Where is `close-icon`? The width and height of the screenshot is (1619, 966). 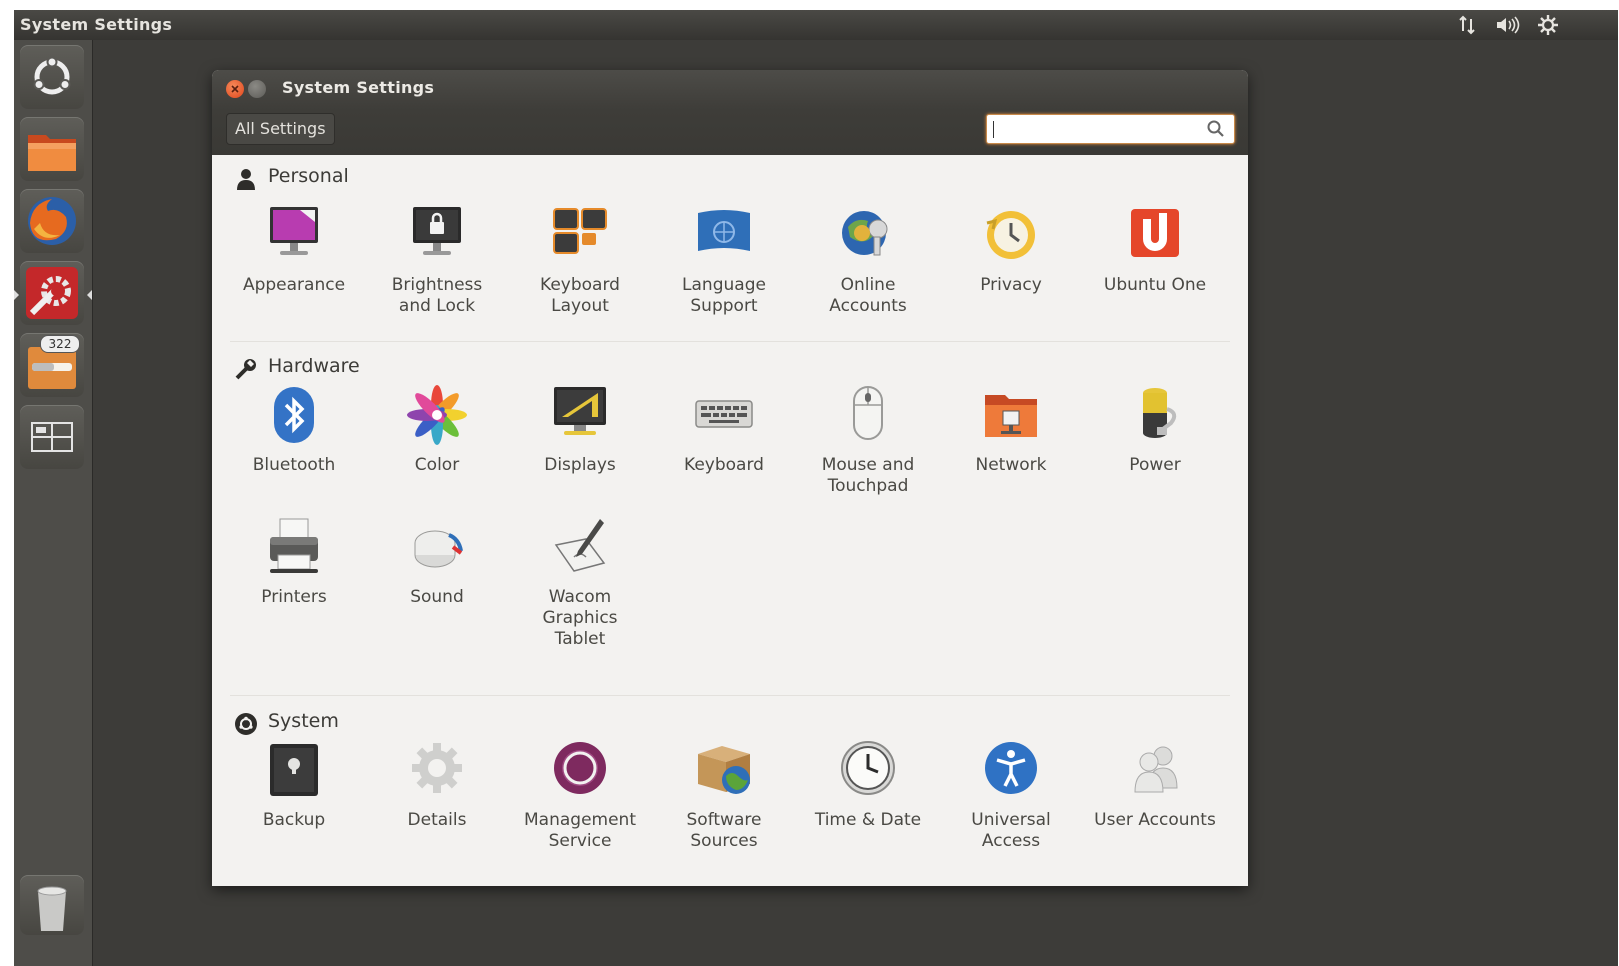 close-icon is located at coordinates (235, 89).